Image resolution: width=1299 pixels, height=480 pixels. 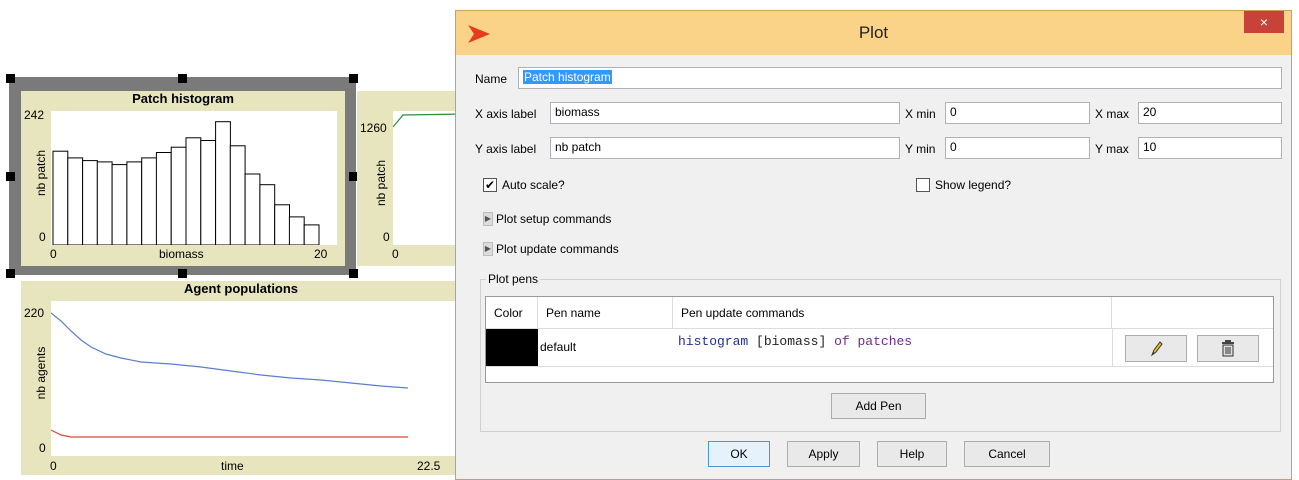 I want to click on show-legend-label: Show legend?, so click(x=973, y=185).